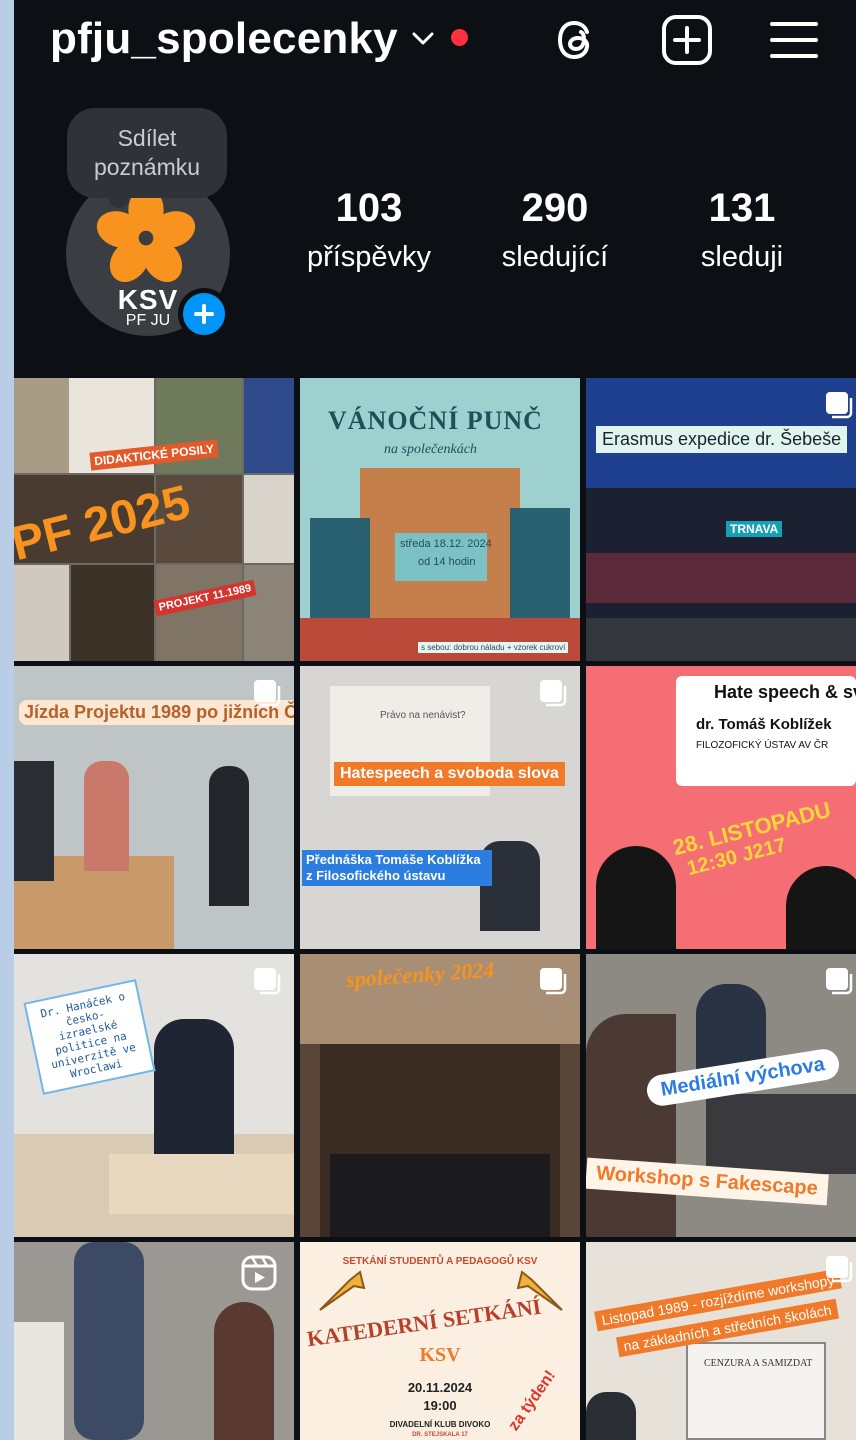  I want to click on post-tile: Jízda Projektu 1989 po jižních Čechách, so click(154, 807).